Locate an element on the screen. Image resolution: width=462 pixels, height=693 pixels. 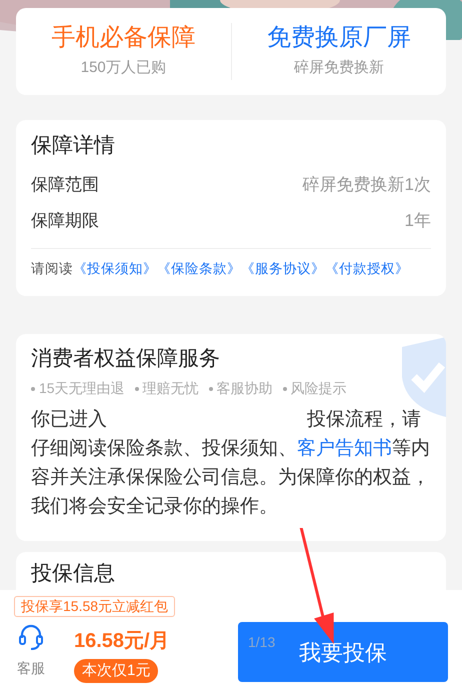
benefit-tag: 风险提示 is located at coordinates (318, 388).